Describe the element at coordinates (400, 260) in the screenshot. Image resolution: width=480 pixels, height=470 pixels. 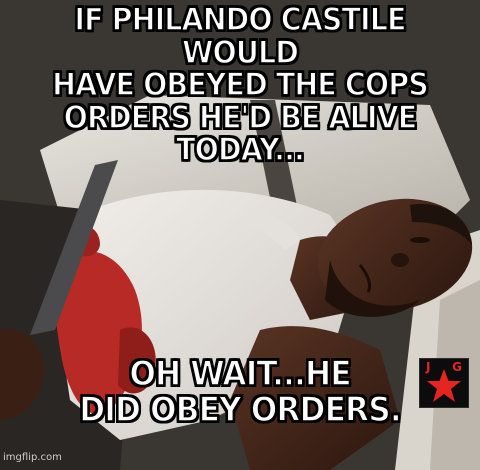
I see `nose` at that location.